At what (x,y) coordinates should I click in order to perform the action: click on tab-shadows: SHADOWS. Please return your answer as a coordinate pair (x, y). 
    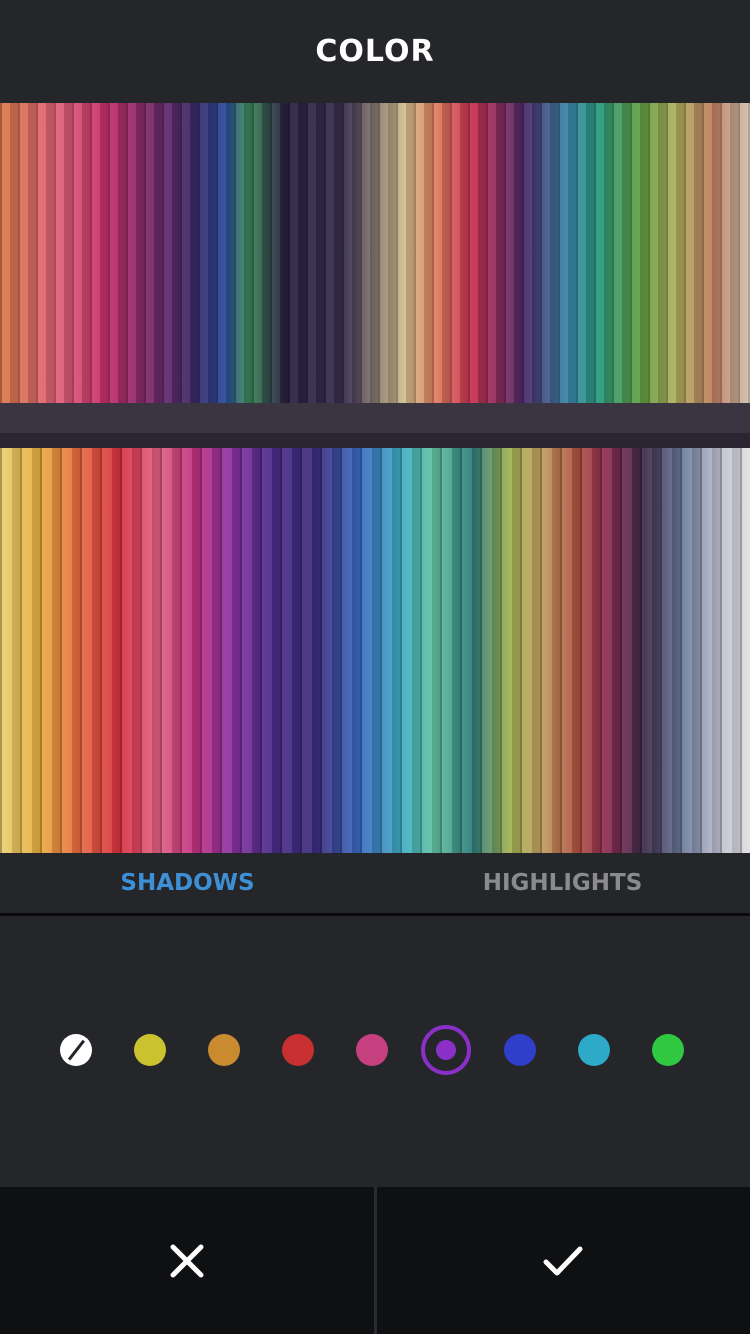
    Looking at the image, I should click on (187, 883).